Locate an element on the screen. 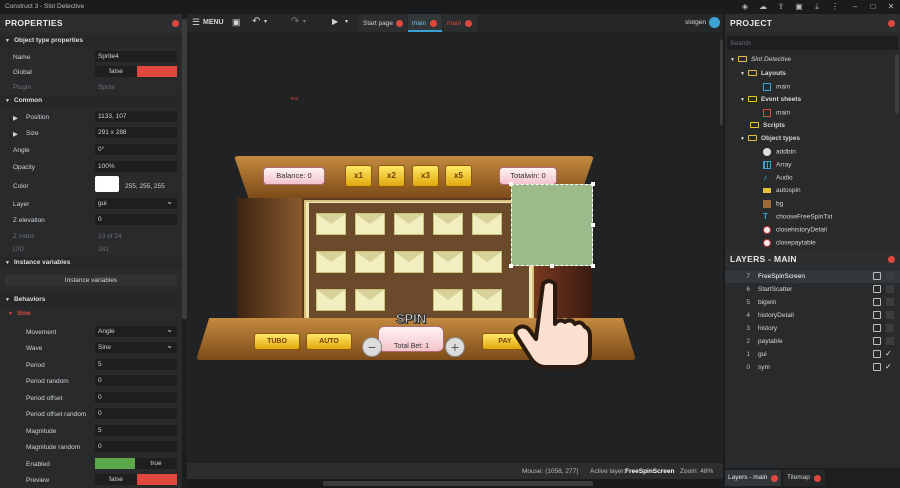  gamepad-icon: ◈ is located at coordinates (745, 7).